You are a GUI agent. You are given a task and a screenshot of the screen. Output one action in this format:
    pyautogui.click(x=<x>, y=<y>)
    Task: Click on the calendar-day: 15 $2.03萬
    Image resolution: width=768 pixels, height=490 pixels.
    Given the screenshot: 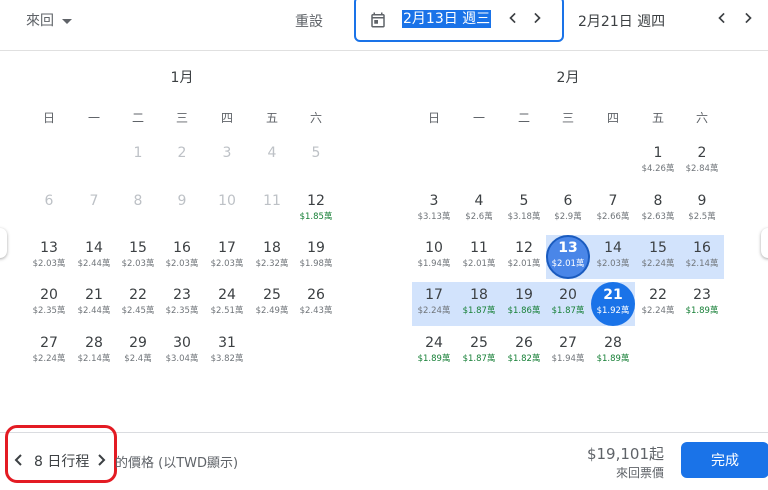 What is the action you would take?
    pyautogui.click(x=138, y=257)
    